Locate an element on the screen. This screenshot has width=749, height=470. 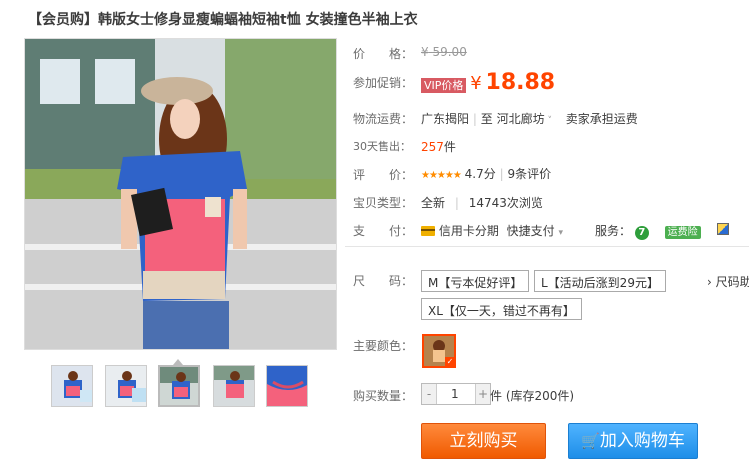
section-divider is located at coordinates (547, 246).